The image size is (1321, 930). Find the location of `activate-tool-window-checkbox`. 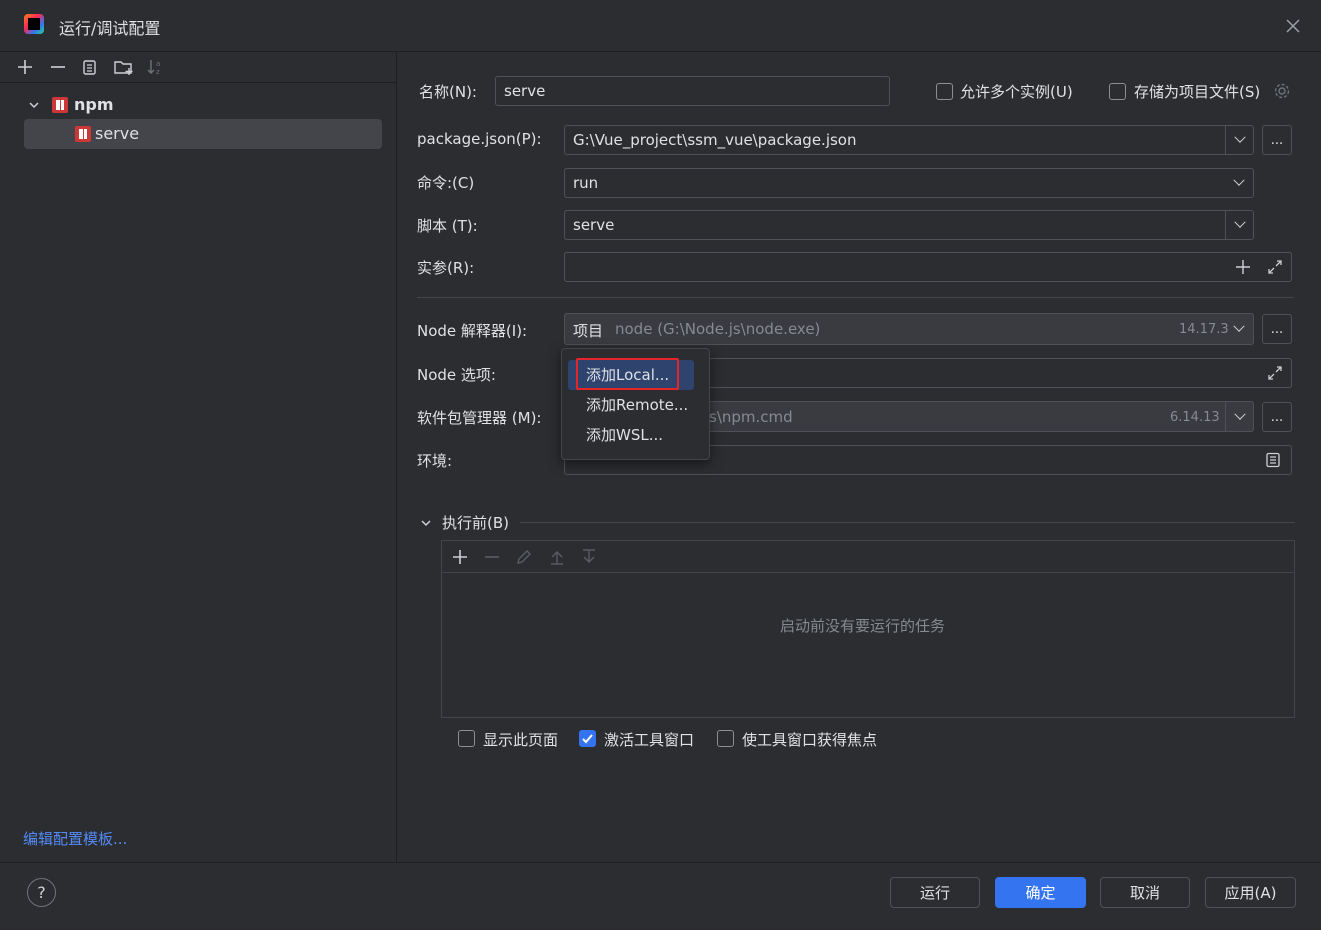

activate-tool-window-checkbox is located at coordinates (587, 738).